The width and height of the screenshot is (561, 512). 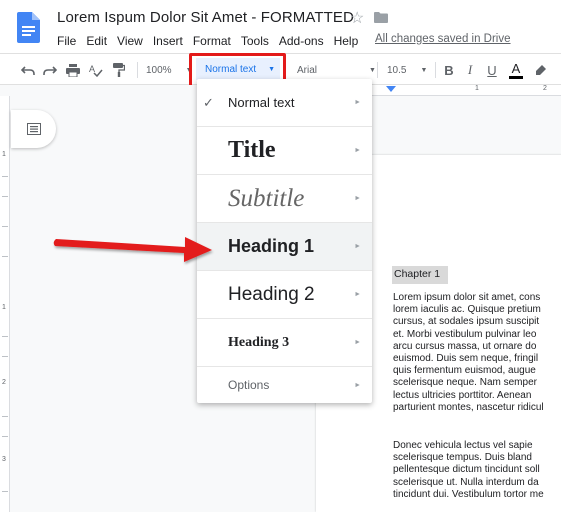 I want to click on paint-format-icon, so click(x=119, y=70).